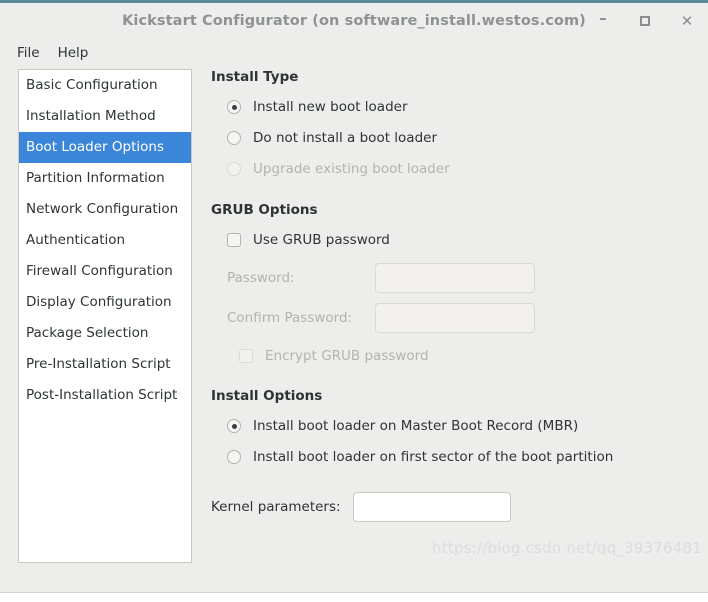 The width and height of the screenshot is (708, 602). Describe the element at coordinates (105, 271) in the screenshot. I see `sidebar-item-firewall-configuration: Firewall Configuration` at that location.